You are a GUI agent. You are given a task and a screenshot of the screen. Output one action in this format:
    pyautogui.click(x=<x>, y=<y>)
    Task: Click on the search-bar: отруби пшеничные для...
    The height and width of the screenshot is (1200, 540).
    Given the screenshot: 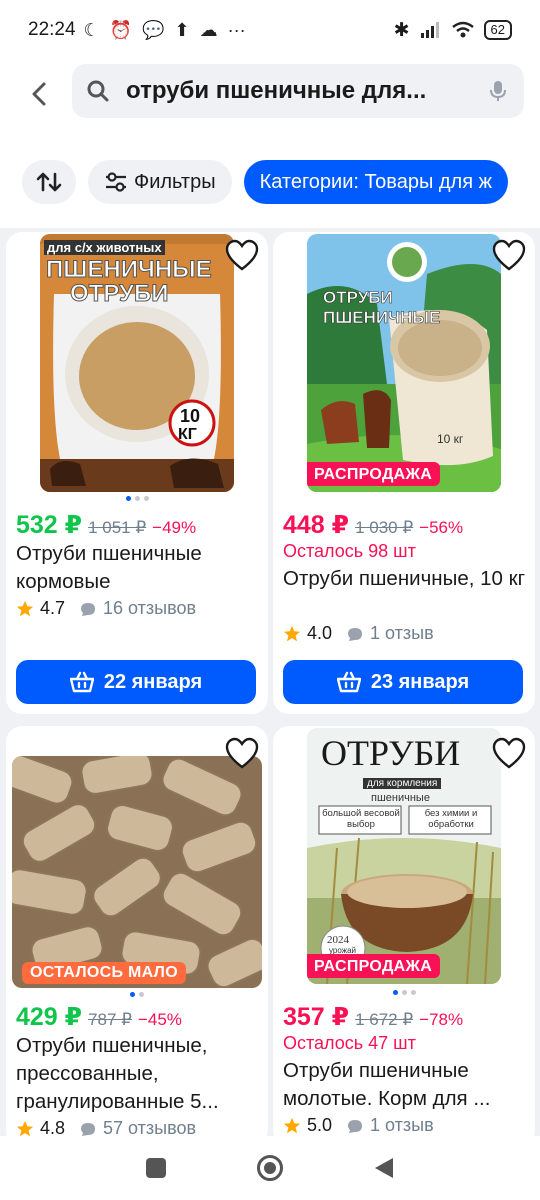 What is the action you would take?
    pyautogui.click(x=298, y=91)
    